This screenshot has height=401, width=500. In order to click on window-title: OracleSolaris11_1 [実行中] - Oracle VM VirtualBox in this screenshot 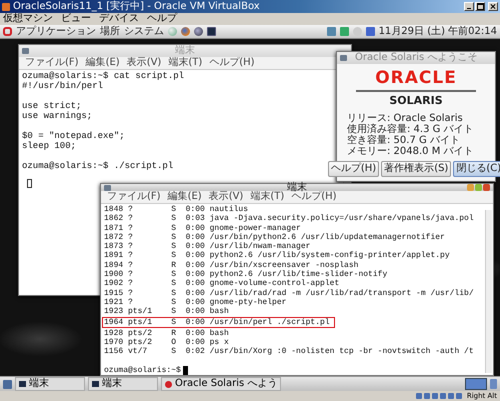, I will do `click(136, 6)`.